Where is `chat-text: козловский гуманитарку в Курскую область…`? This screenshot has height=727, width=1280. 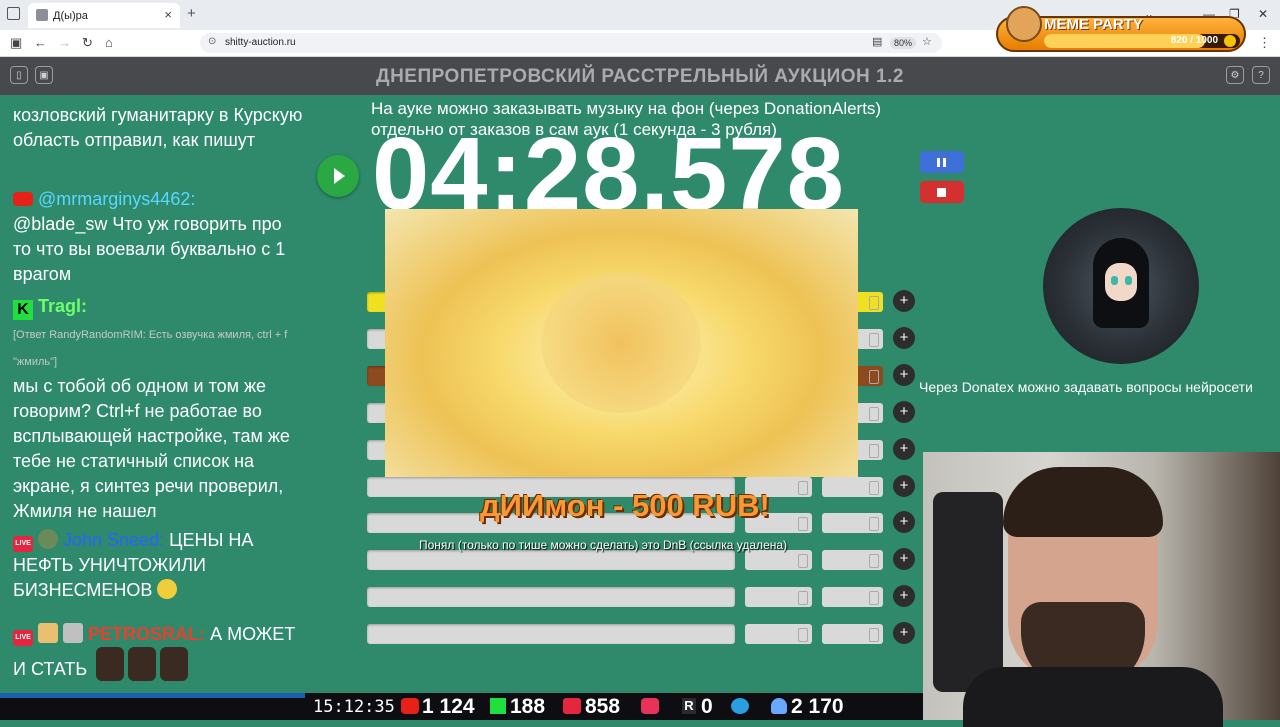 chat-text: козловский гуманитарку в Курскую область… is located at coordinates (158, 127).